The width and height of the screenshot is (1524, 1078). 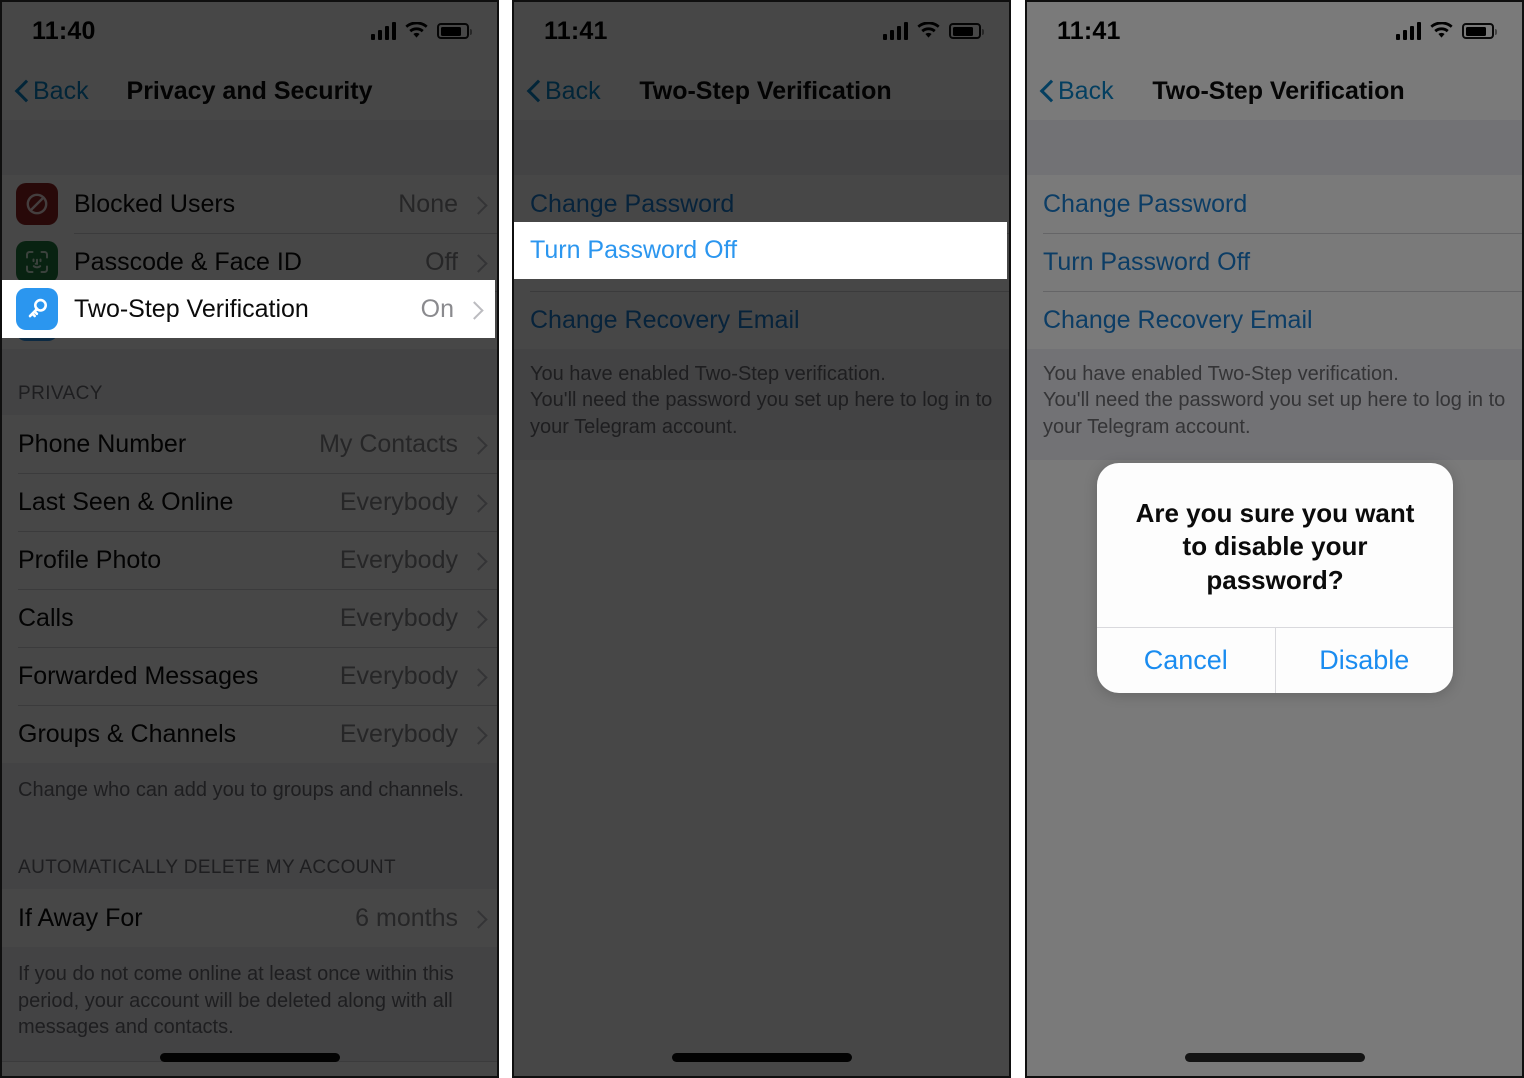 I want to click on auto-delete-group: If Away For 6 months, so click(x=249, y=918).